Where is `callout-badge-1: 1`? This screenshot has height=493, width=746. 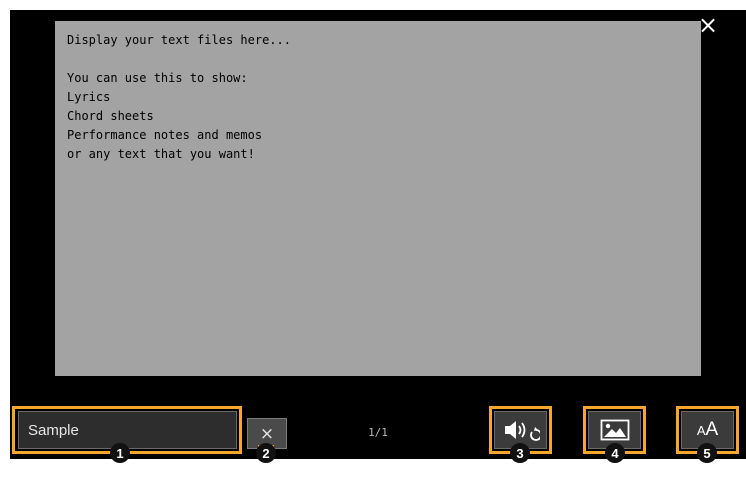
callout-badge-1: 1 is located at coordinates (120, 453).